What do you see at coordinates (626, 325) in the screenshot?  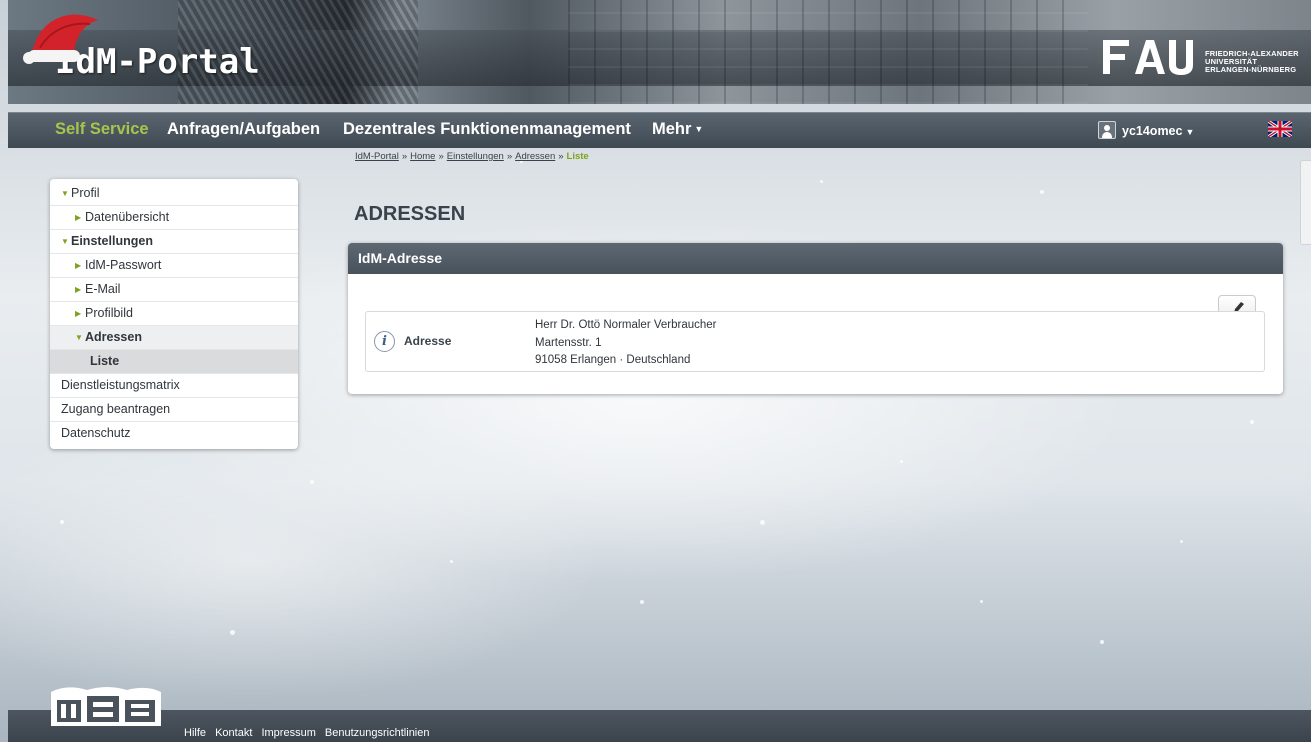 I see `address-line-name: Herr Dr. Ottö Normaler Verbraucher` at bounding box center [626, 325].